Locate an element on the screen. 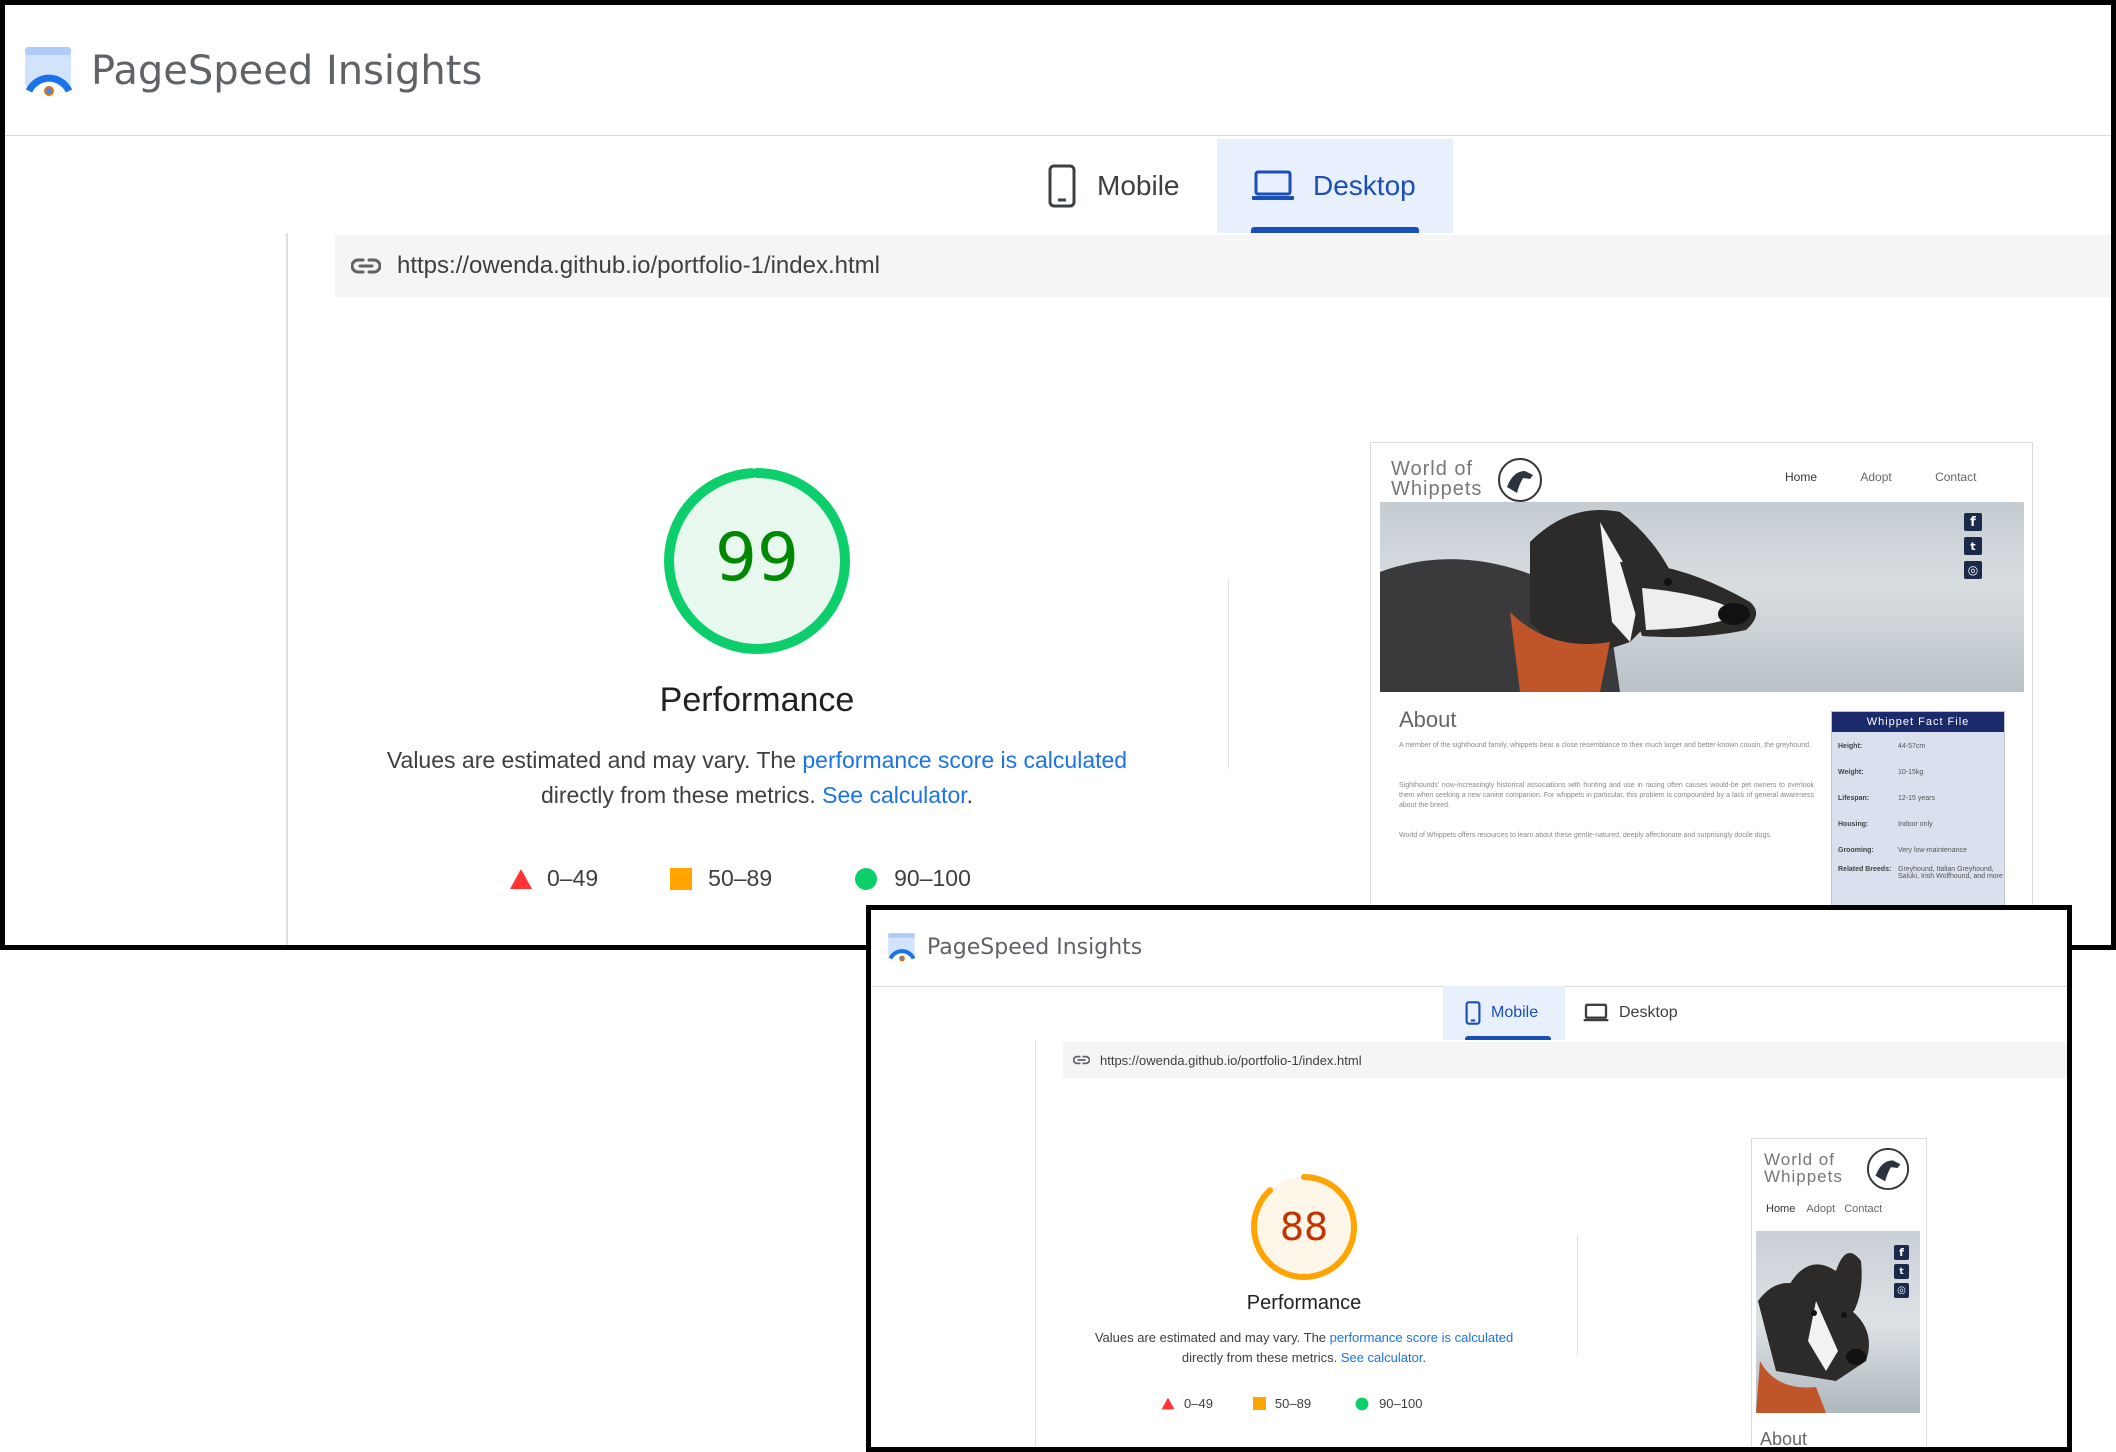  performance-gauge: 99 is located at coordinates (757, 561).